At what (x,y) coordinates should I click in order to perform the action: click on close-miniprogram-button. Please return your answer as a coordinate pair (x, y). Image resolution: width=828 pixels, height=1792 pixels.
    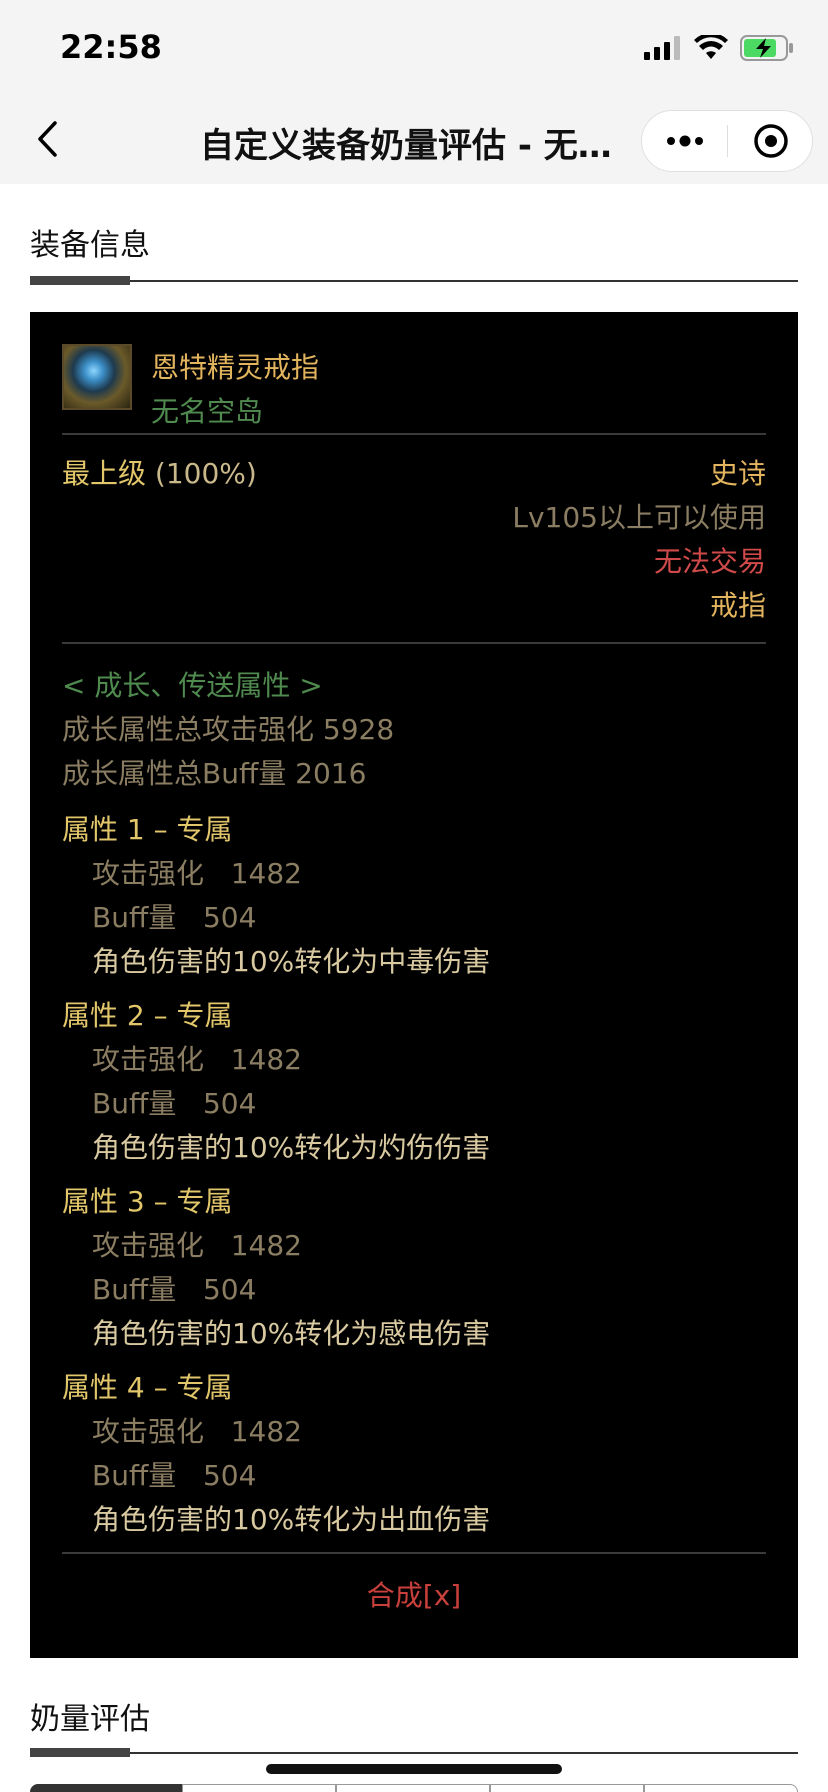
    Looking at the image, I should click on (770, 141).